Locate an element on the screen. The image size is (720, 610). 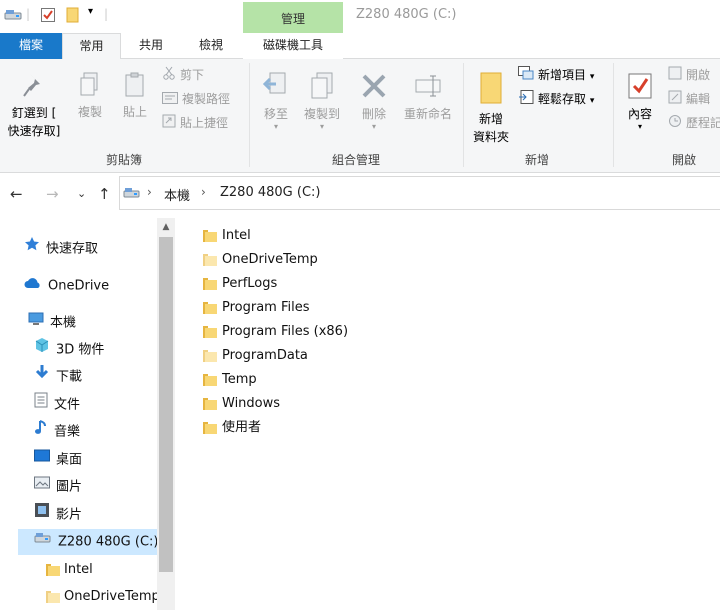
nav-item-quick-access: 快速存取 is located at coordinates (61, 249).